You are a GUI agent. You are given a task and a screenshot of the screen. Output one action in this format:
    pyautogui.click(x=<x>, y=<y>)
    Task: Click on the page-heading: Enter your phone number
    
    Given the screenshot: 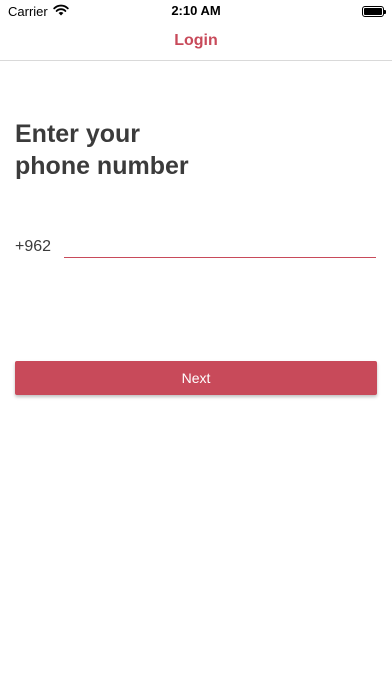 What is the action you would take?
    pyautogui.click(x=165, y=150)
    